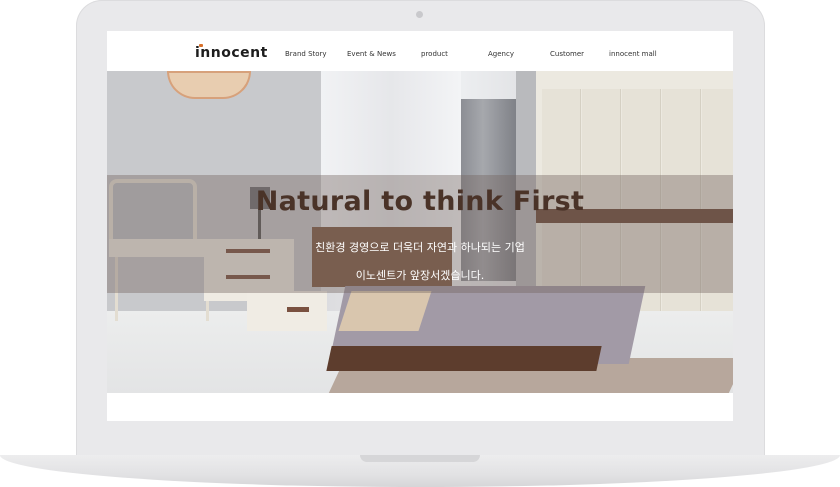 The image size is (840, 487). Describe the element at coordinates (434, 54) in the screenshot. I see `nav-product: product` at that location.